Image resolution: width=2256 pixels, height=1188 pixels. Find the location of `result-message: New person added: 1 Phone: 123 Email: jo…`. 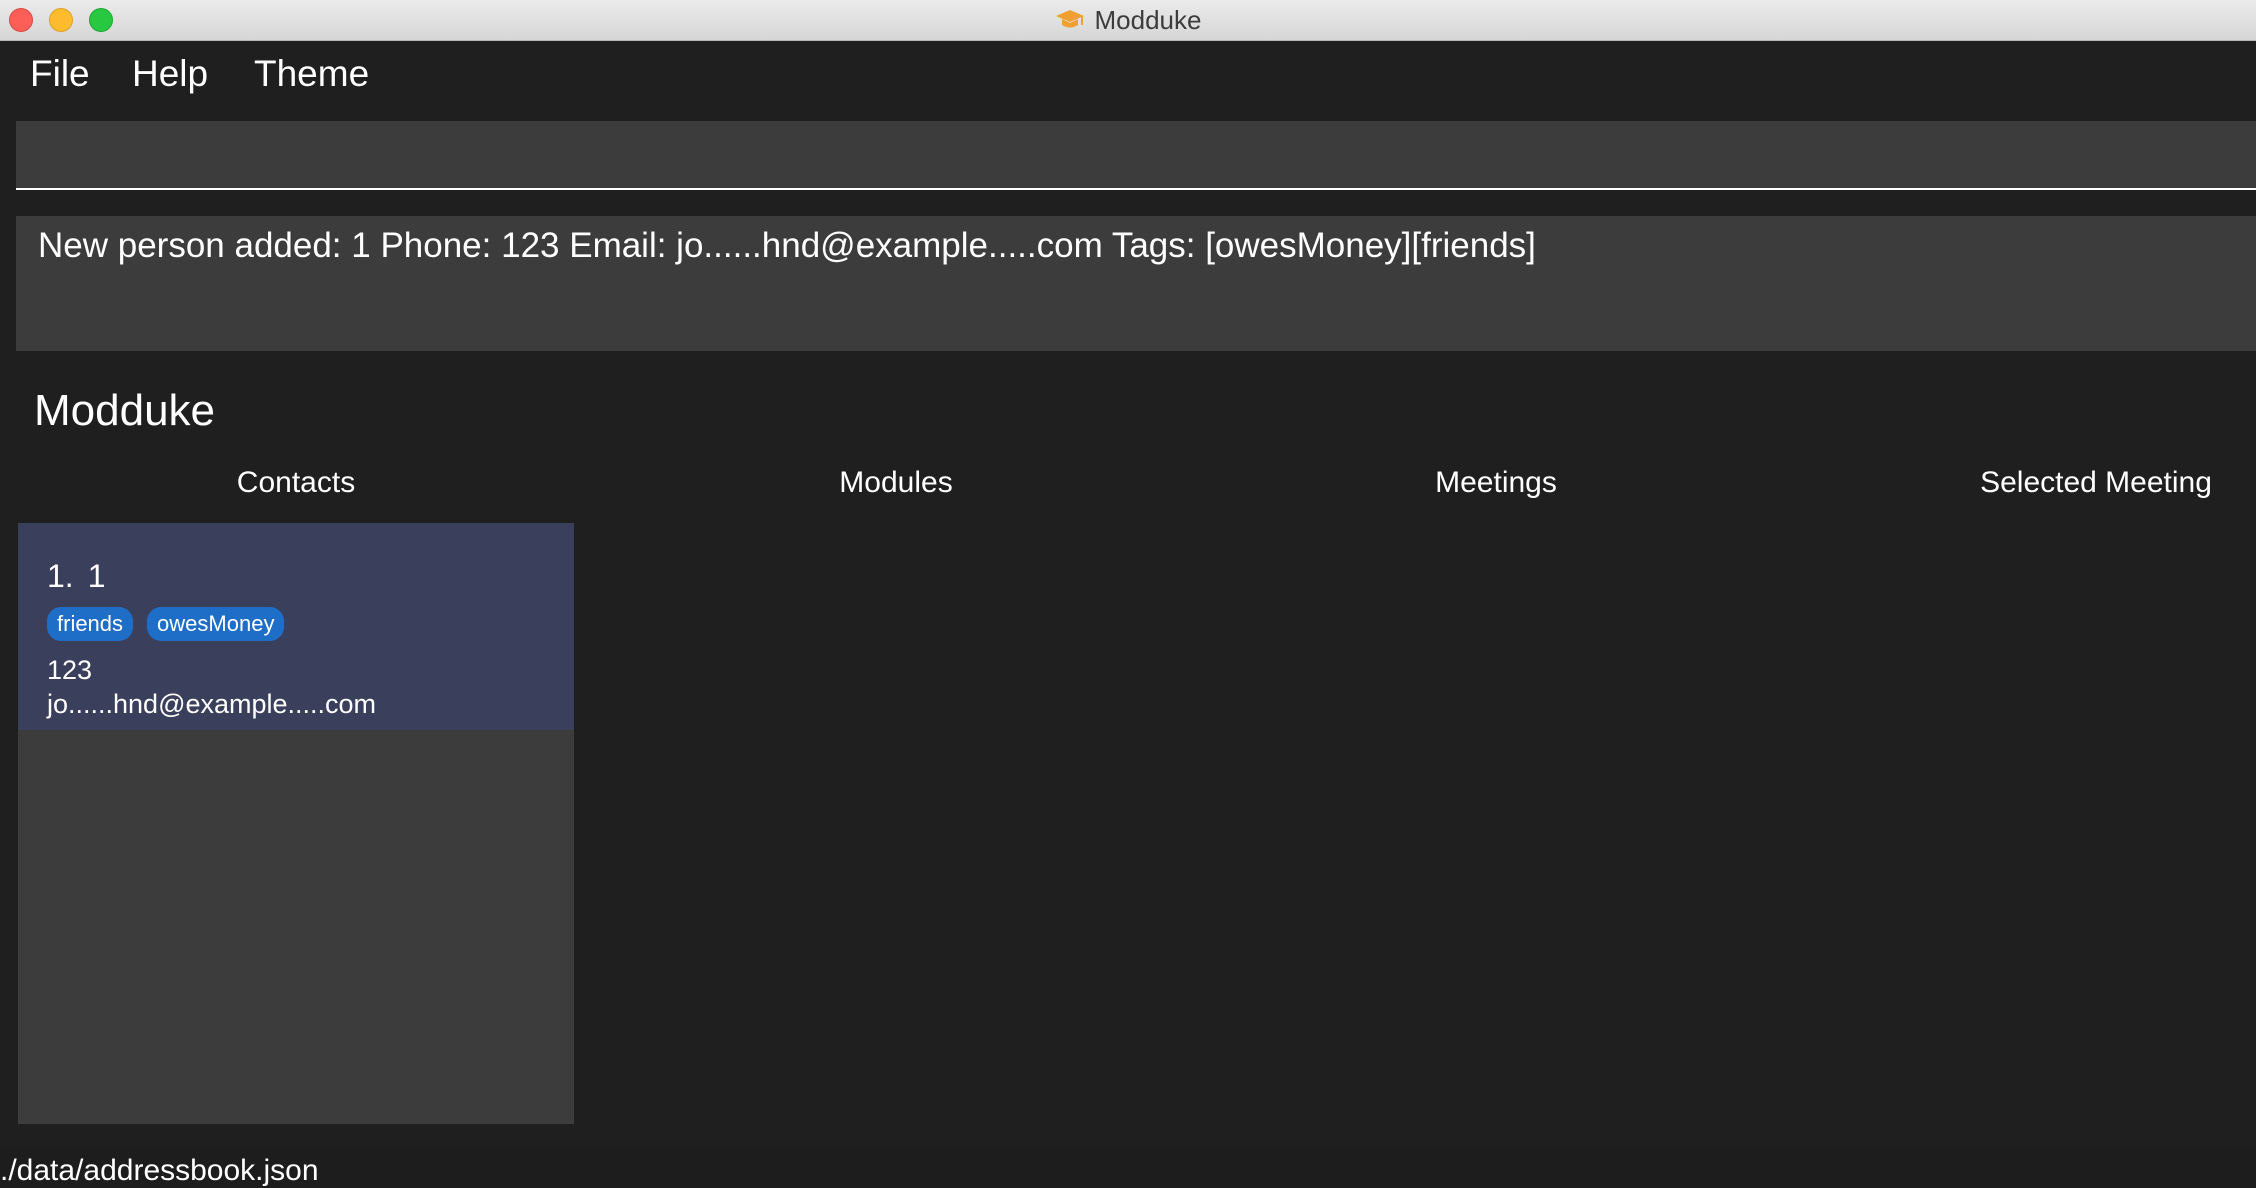

result-message: New person added: 1 Phone: 123 Email: jo… is located at coordinates (787, 245).